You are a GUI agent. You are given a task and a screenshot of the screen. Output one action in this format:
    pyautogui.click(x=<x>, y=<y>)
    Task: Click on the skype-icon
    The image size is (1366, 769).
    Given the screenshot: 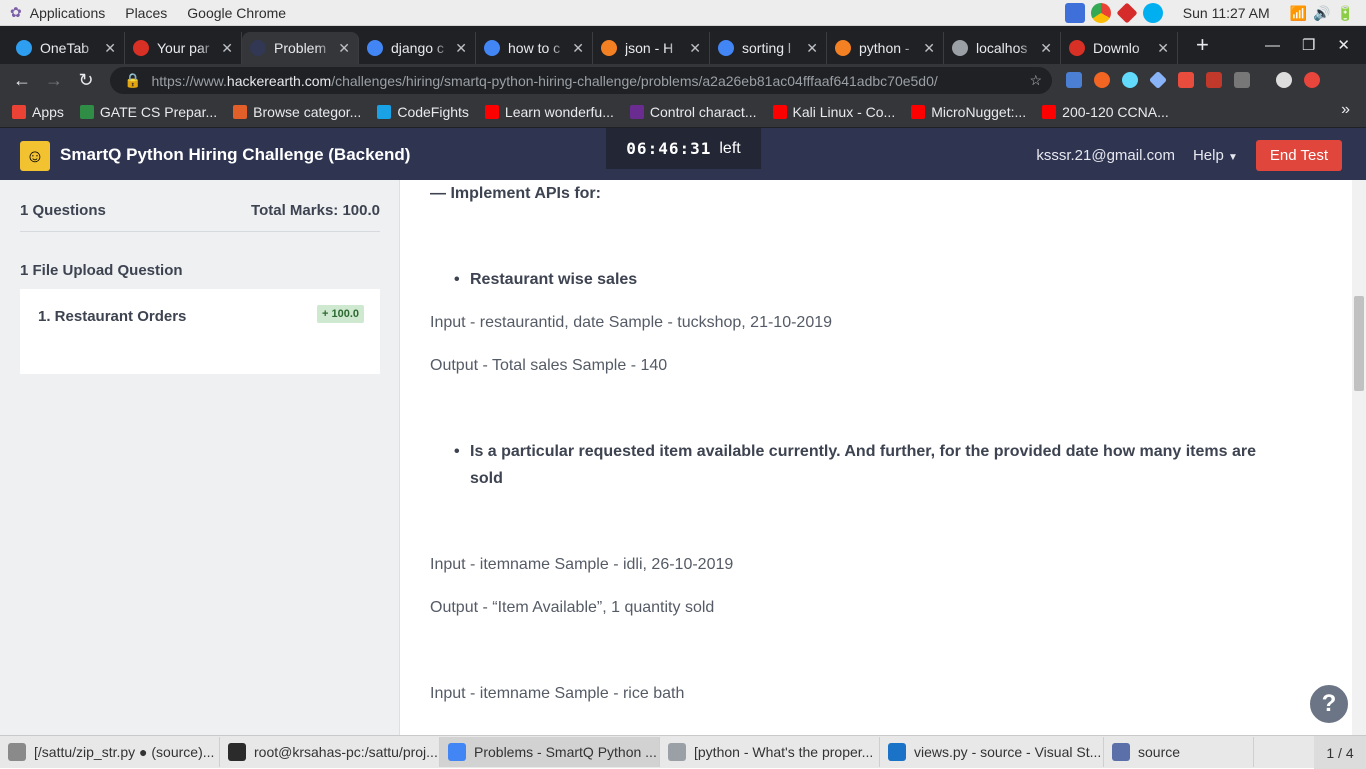 What is the action you would take?
    pyautogui.click(x=1152, y=13)
    